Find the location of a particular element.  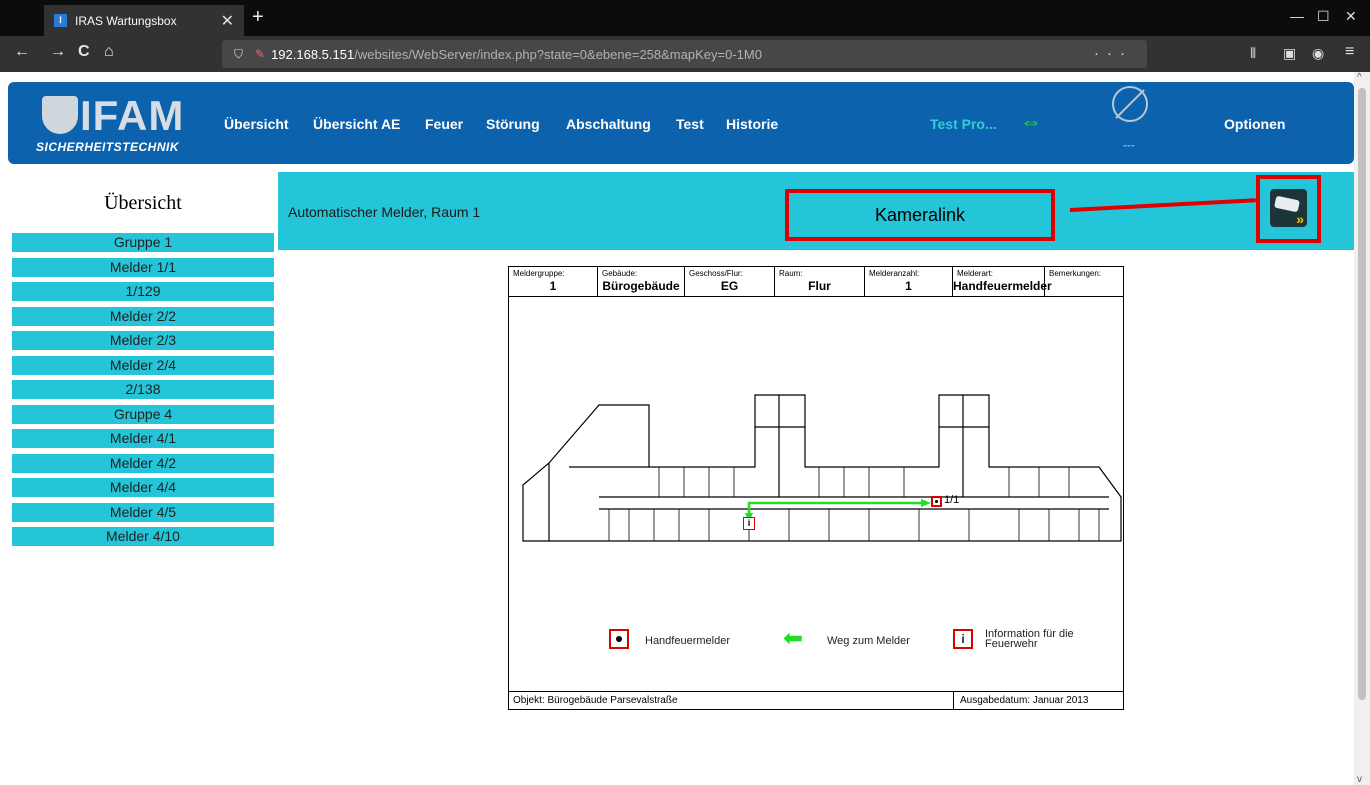

info-legend-icon: i is located at coordinates (963, 639).